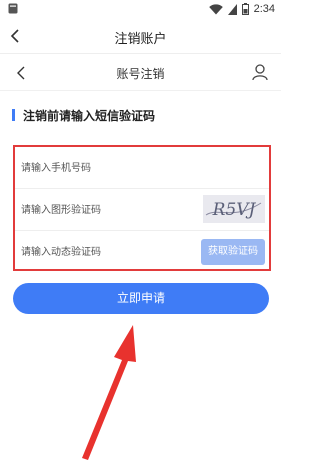 The height and width of the screenshot is (460, 320). What do you see at coordinates (264, 9) in the screenshot?
I see `clock: 2:34` at bounding box center [264, 9].